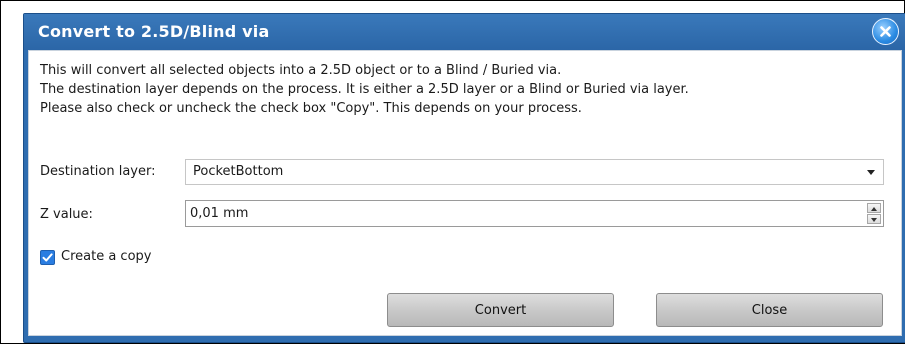  What do you see at coordinates (534, 172) in the screenshot?
I see `destination-layer-select: PocketBottom` at bounding box center [534, 172].